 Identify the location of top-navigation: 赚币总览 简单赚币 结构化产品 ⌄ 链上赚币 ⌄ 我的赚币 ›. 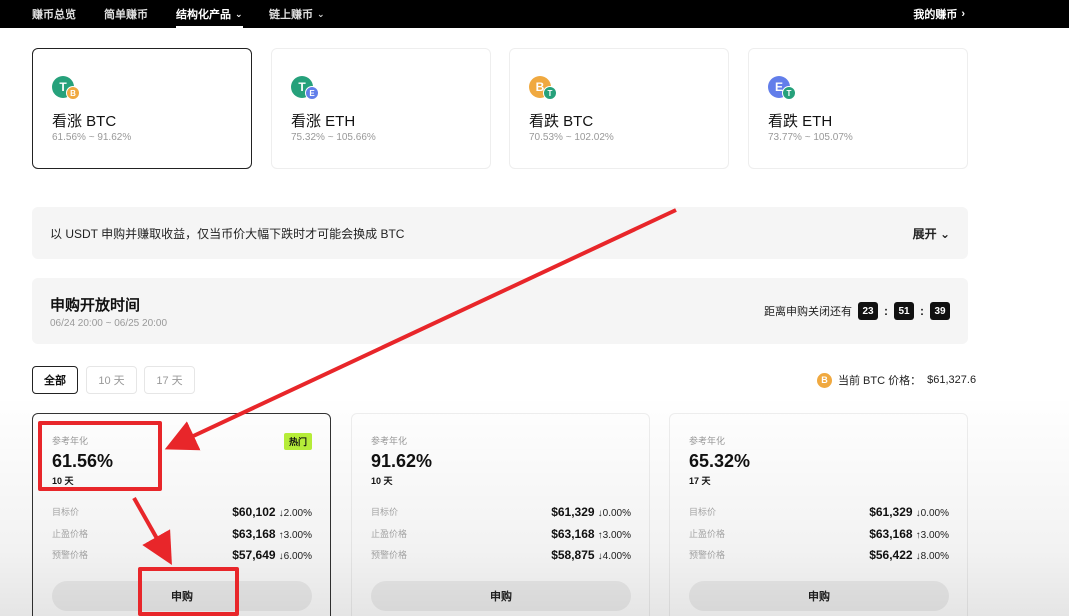
(534, 14).